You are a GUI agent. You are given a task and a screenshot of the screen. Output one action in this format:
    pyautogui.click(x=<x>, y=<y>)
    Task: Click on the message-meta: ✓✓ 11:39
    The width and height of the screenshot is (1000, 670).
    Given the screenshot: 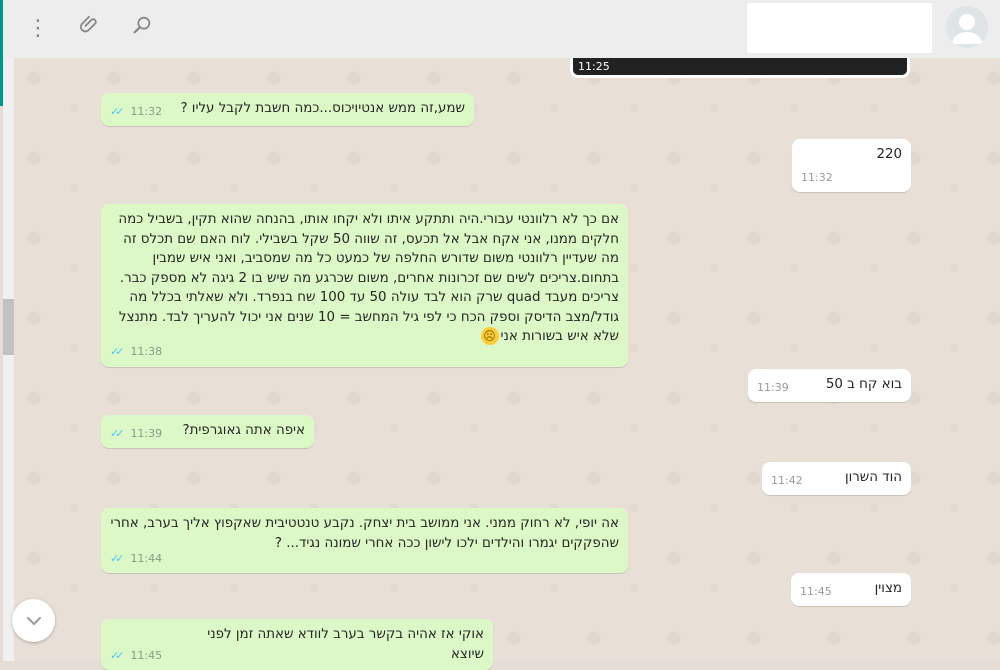 What is the action you would take?
    pyautogui.click(x=136, y=434)
    